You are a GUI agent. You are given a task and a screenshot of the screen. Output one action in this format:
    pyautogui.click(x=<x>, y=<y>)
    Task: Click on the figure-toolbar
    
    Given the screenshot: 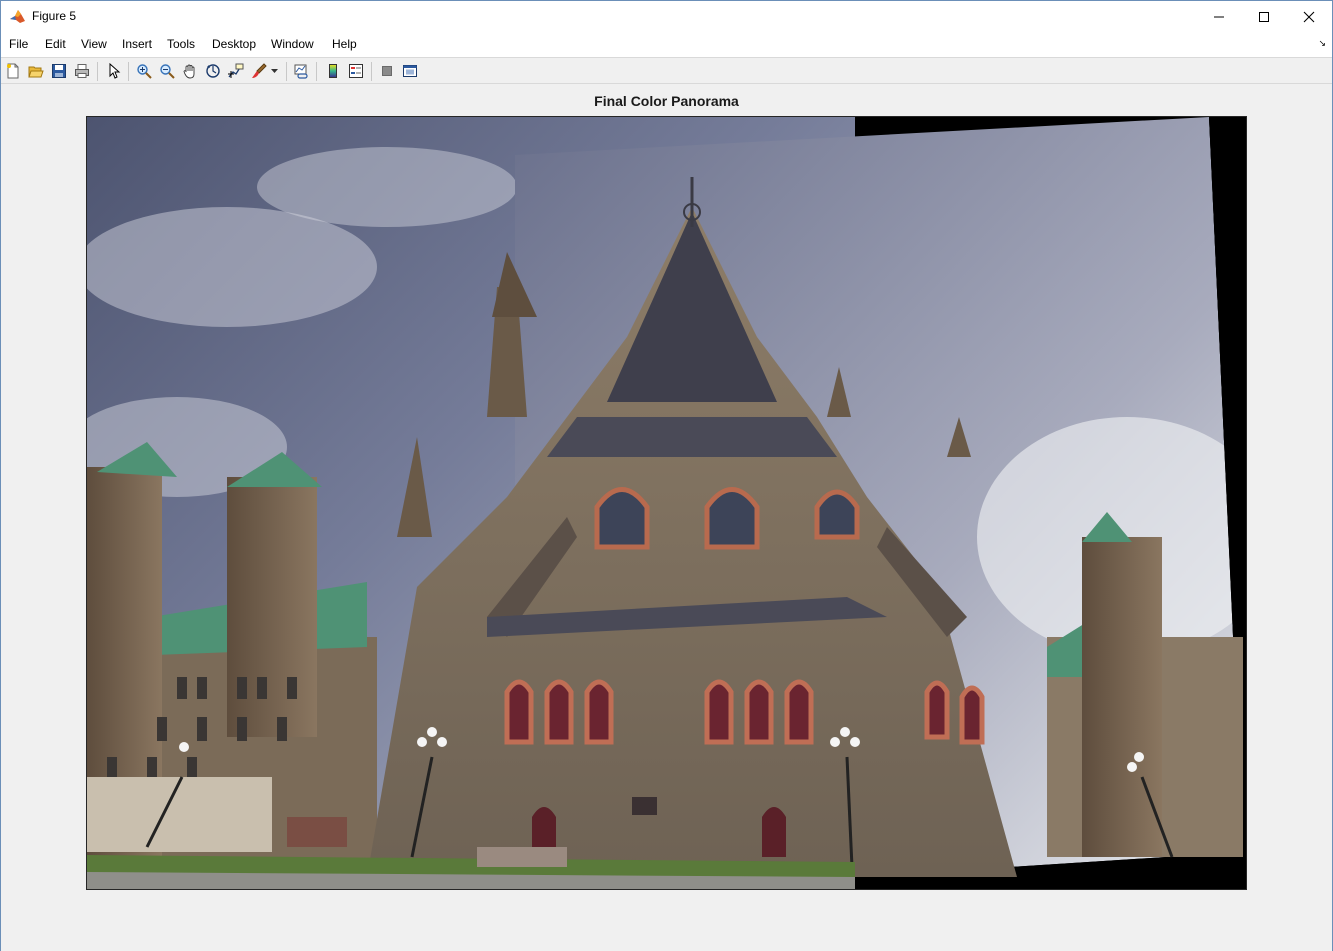 What is the action you would take?
    pyautogui.click(x=666, y=70)
    